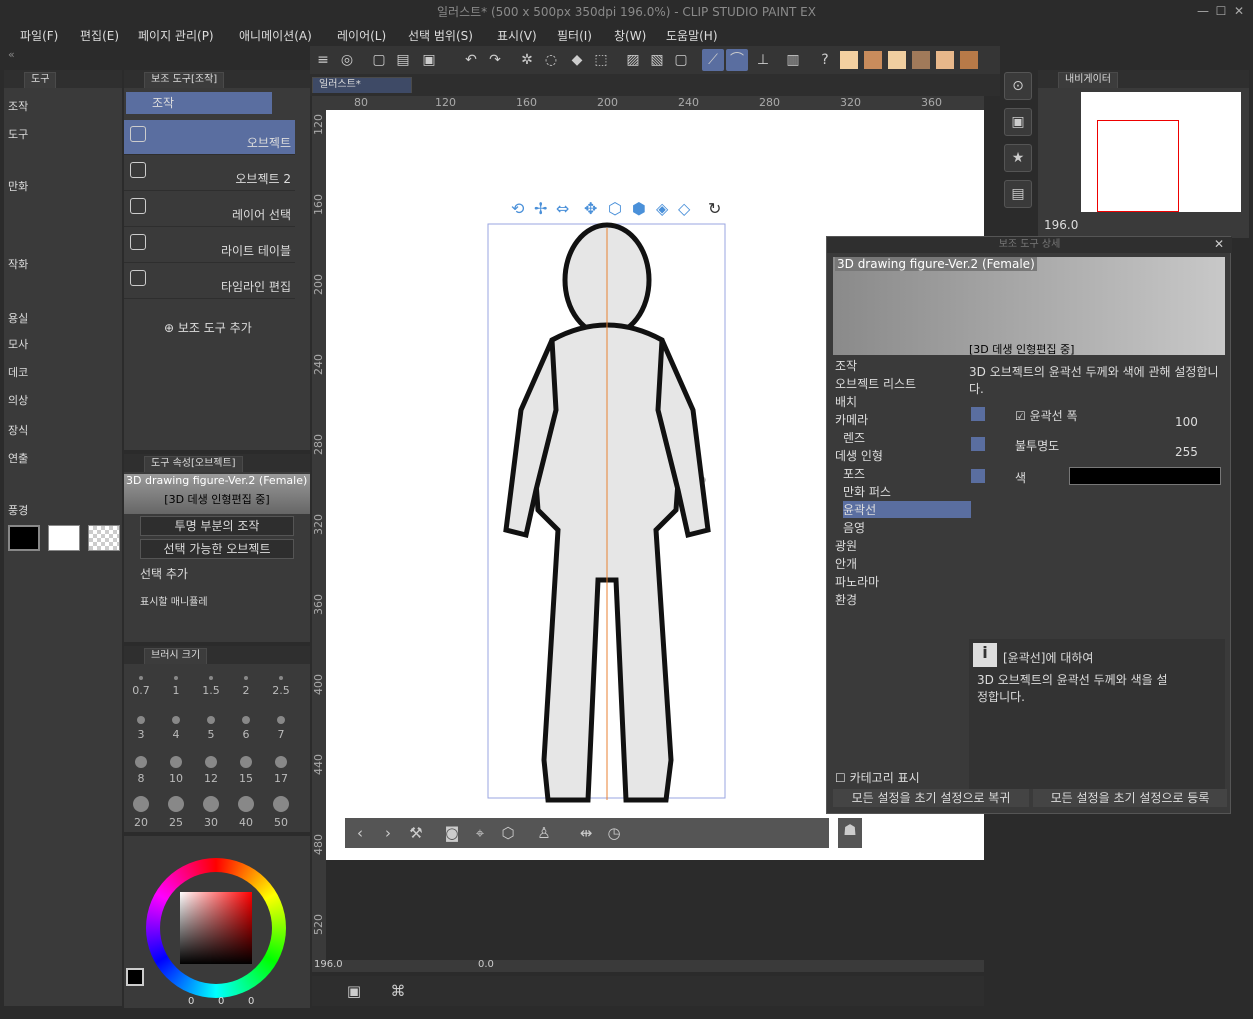 This screenshot has height=1019, width=1253. I want to click on special-ruler-icon: ⌒, so click(737, 60).